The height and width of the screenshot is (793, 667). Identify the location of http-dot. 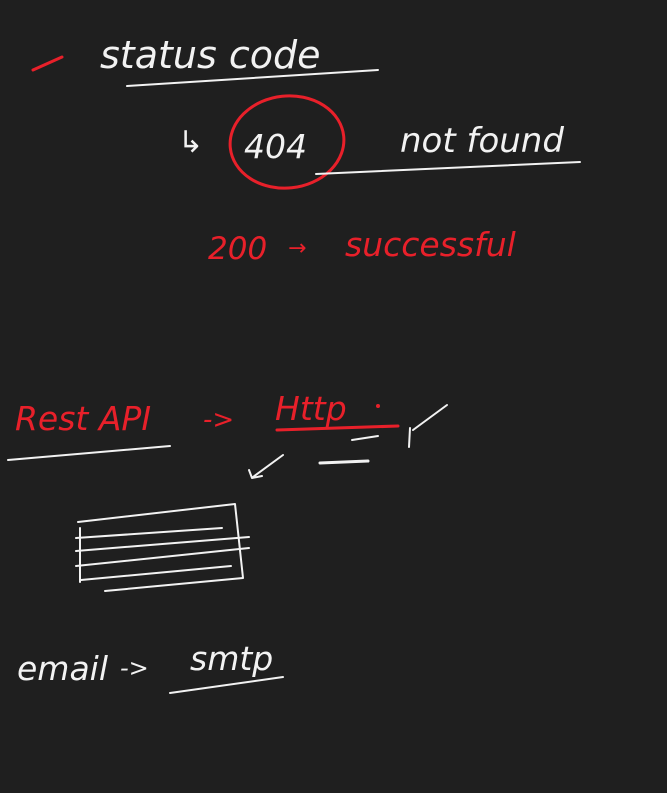
(378, 406).